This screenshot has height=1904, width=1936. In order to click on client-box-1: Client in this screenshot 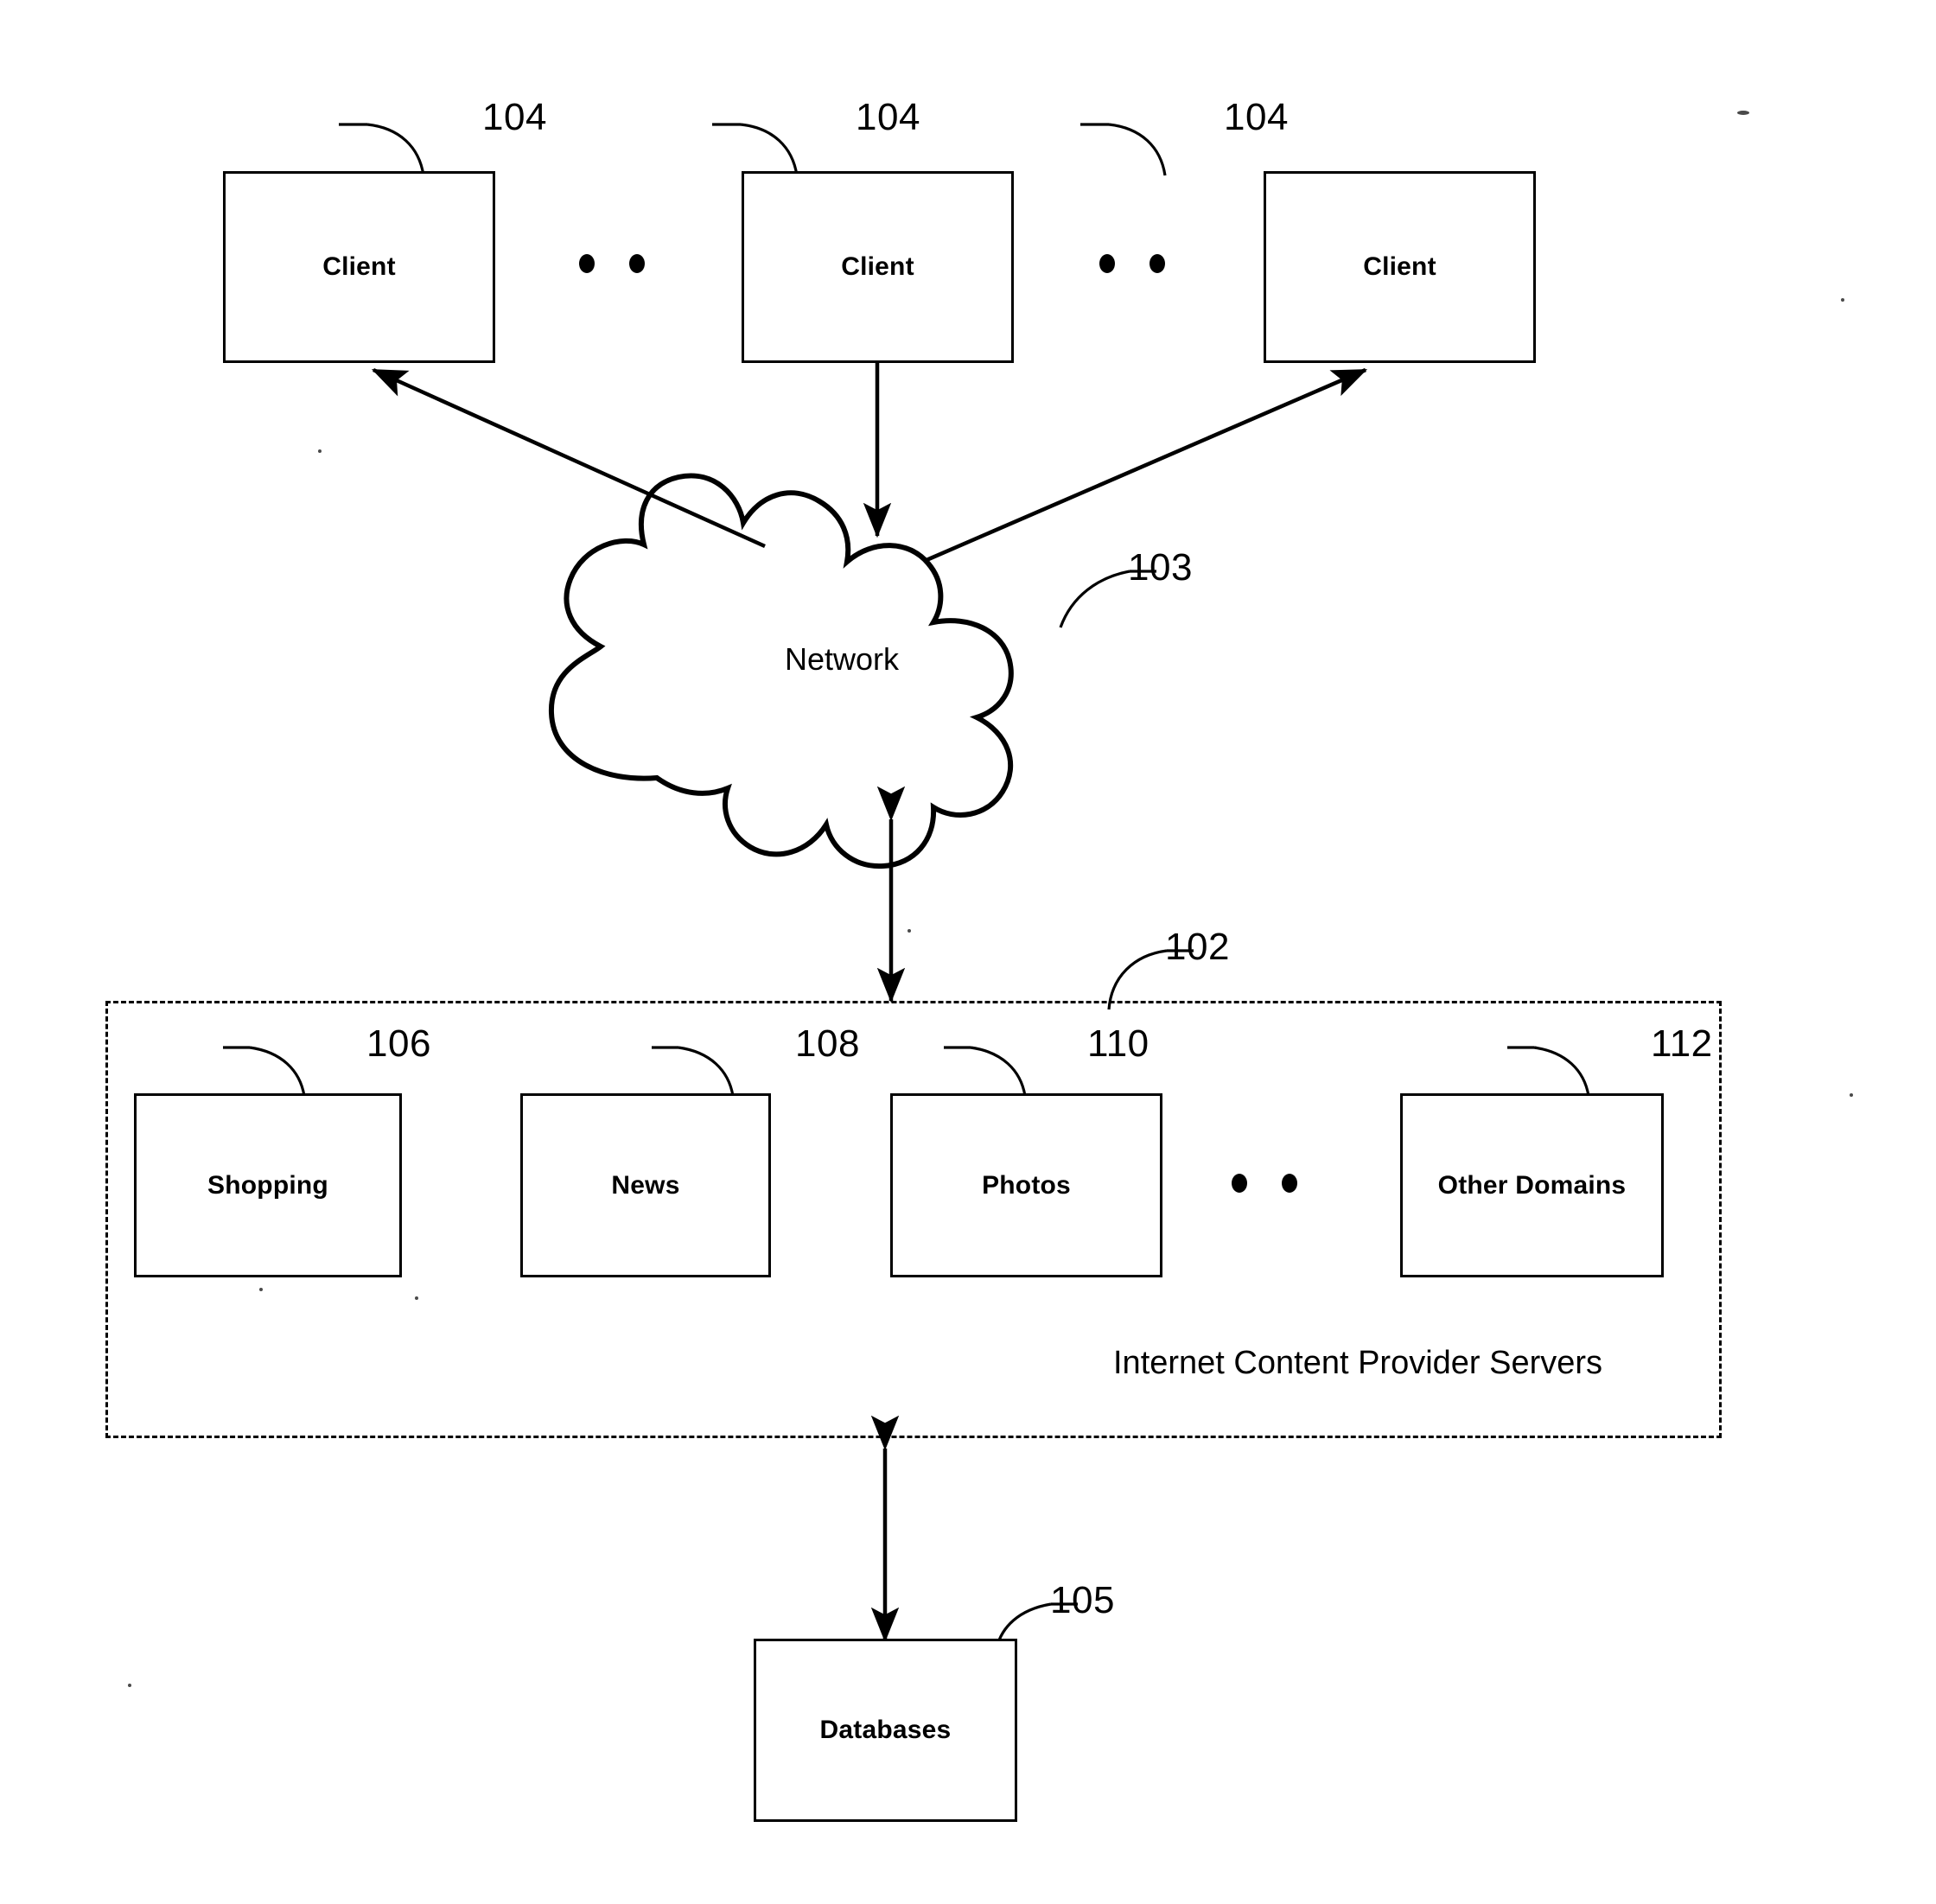, I will do `click(359, 267)`.